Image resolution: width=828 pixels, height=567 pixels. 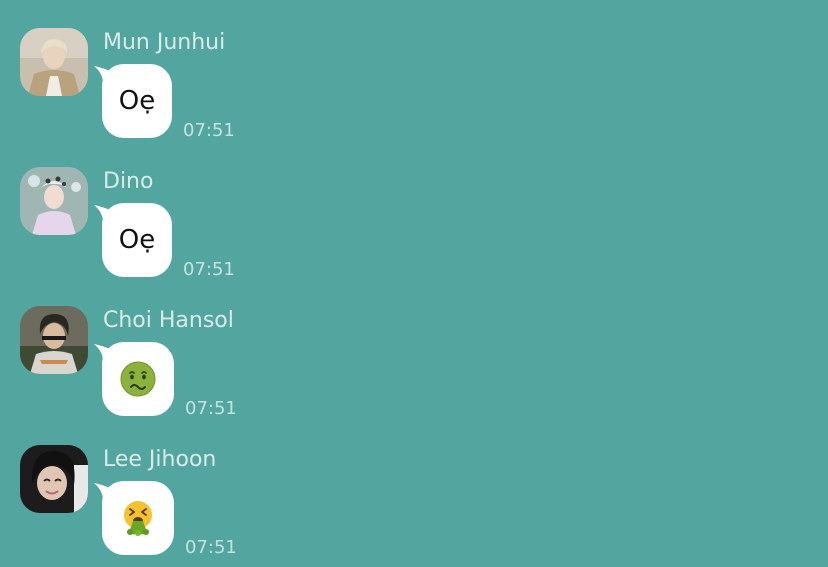 What do you see at coordinates (164, 42) in the screenshot?
I see `sender-name: Mun Junhui` at bounding box center [164, 42].